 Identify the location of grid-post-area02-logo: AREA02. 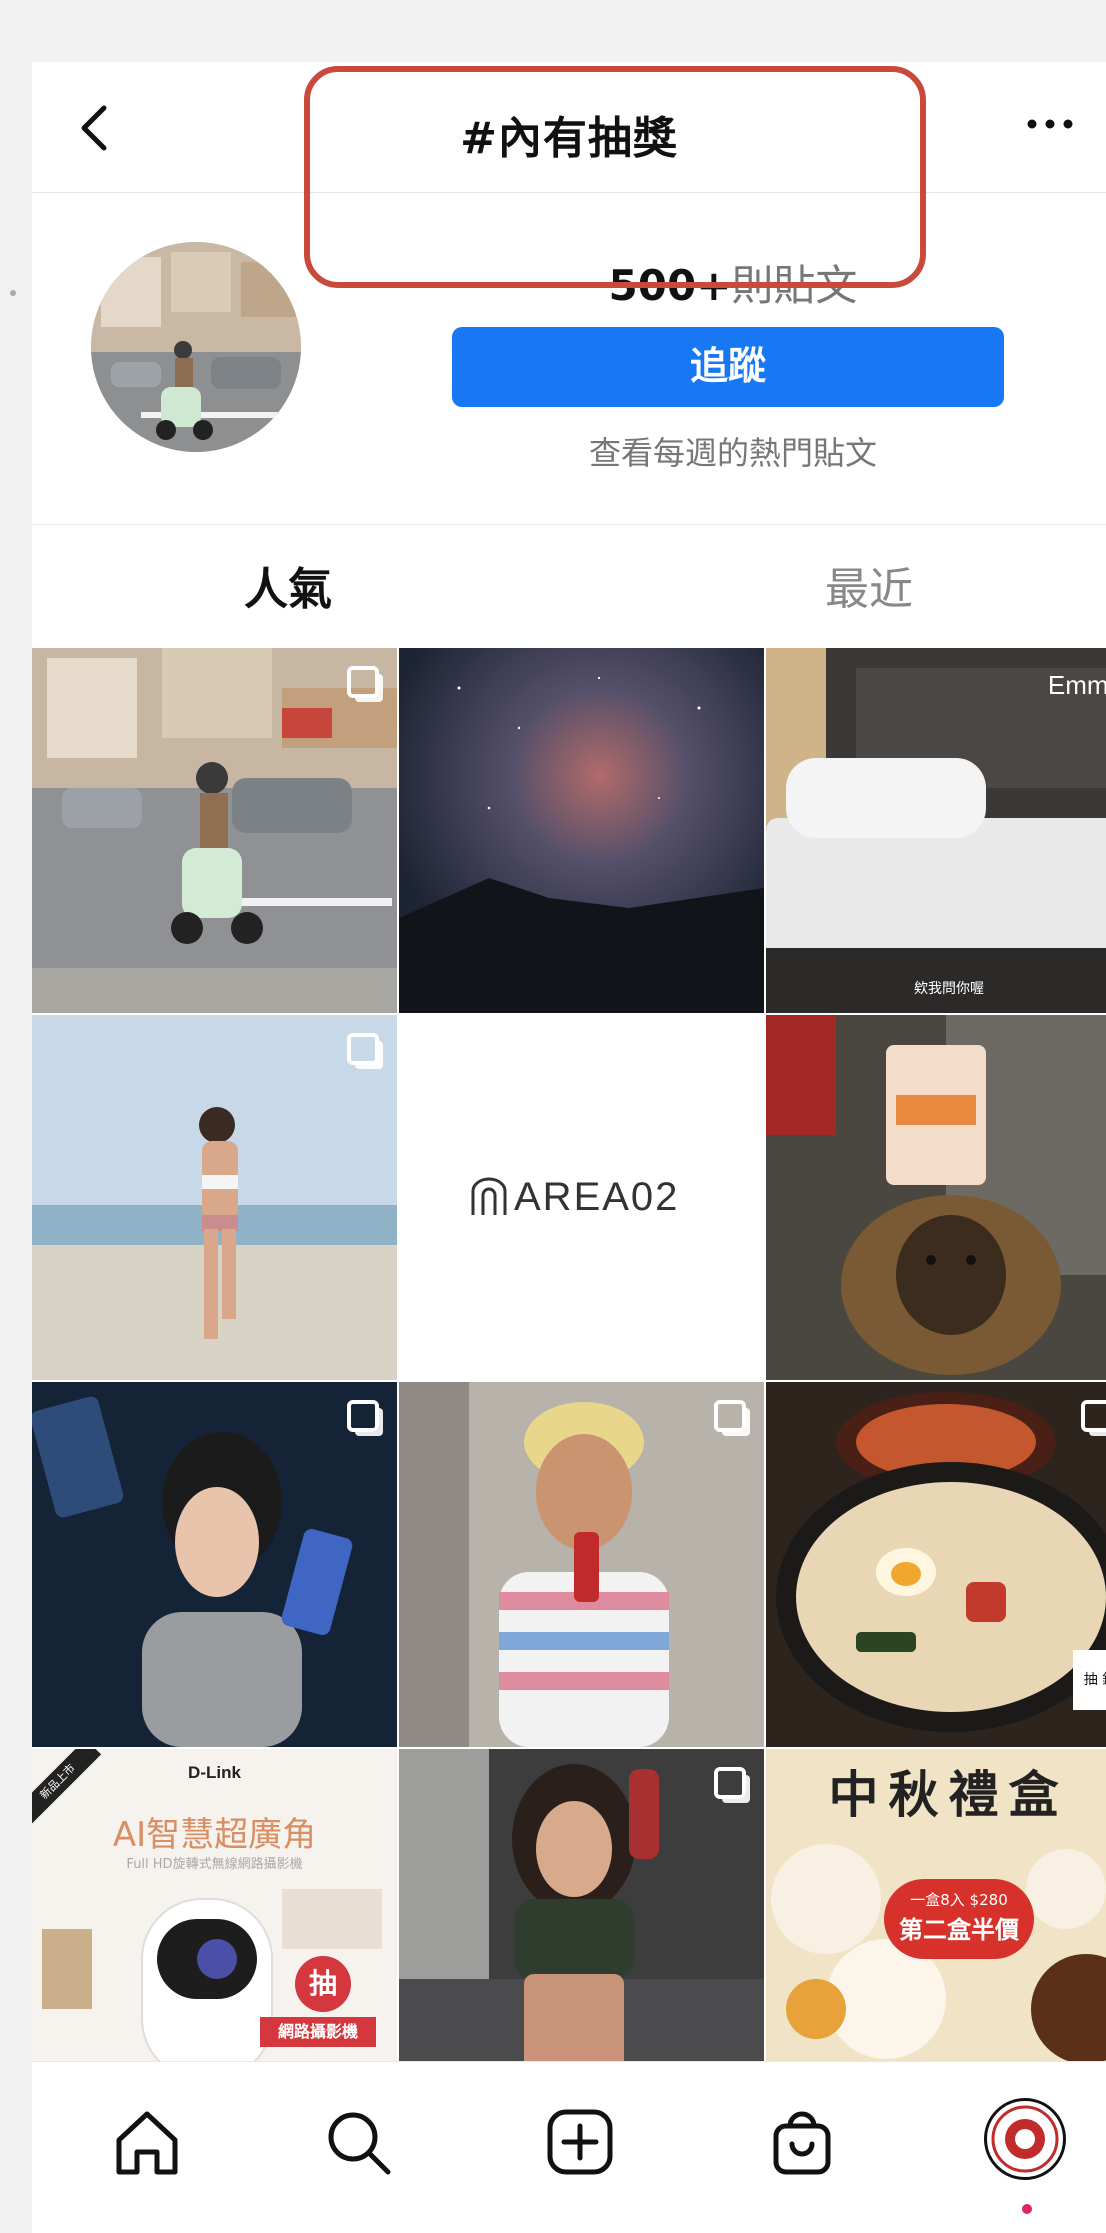
(581, 1197).